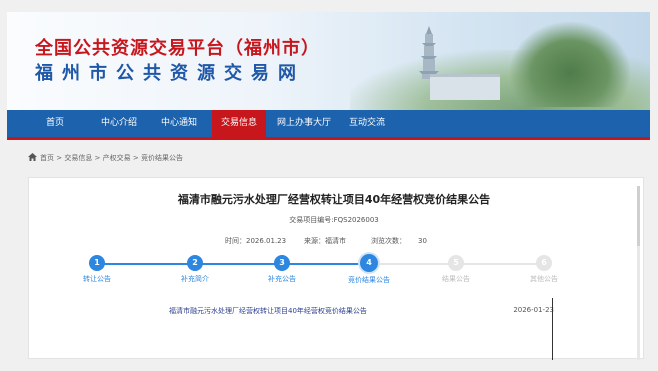  I want to click on views-value: 30, so click(422, 241).